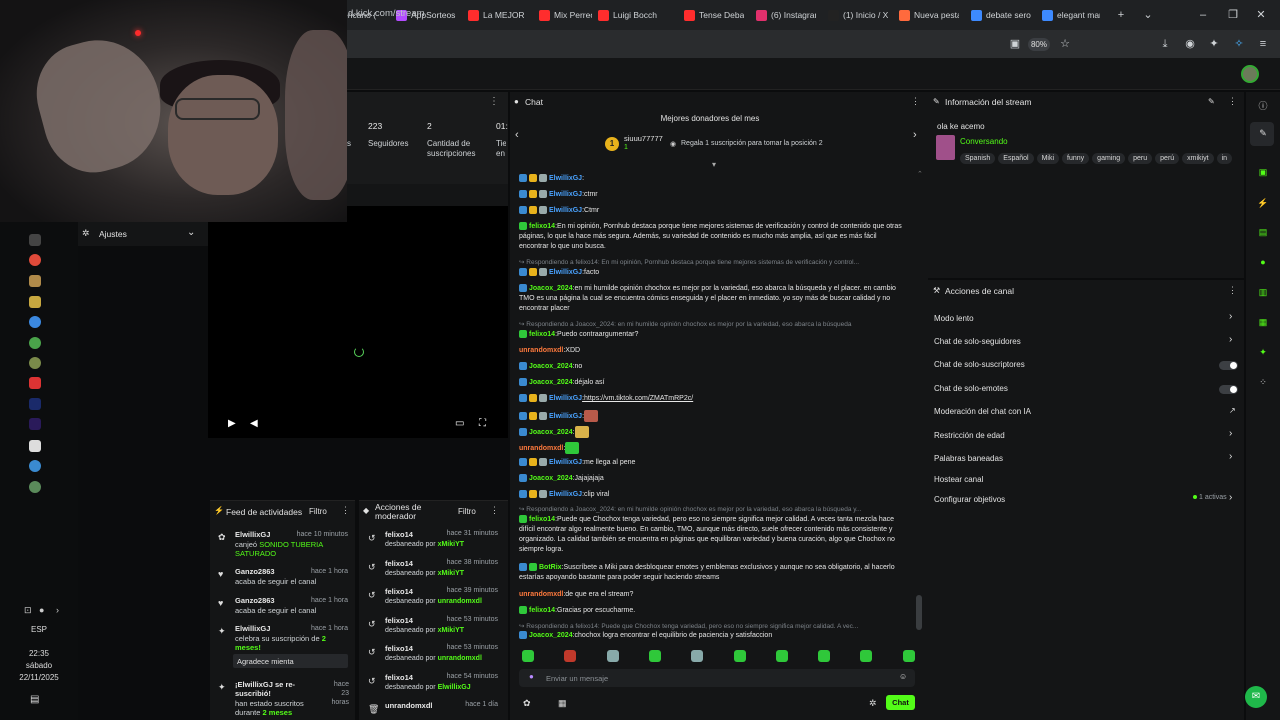 The width and height of the screenshot is (1280, 720). Describe the element at coordinates (1256, 697) in the screenshot. I see `help-icon: ✉` at that location.